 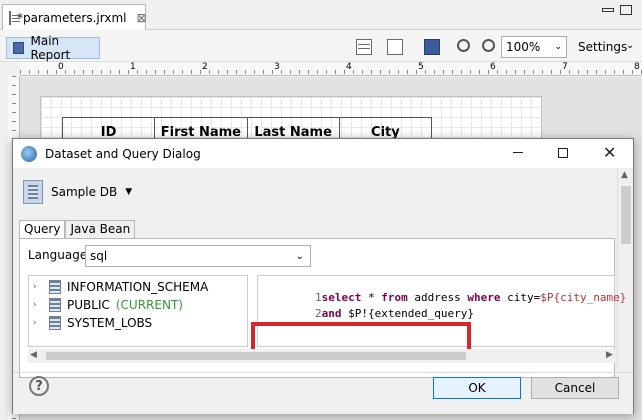 What do you see at coordinates (205, 67) in the screenshot?
I see `ruler-number: 2` at bounding box center [205, 67].